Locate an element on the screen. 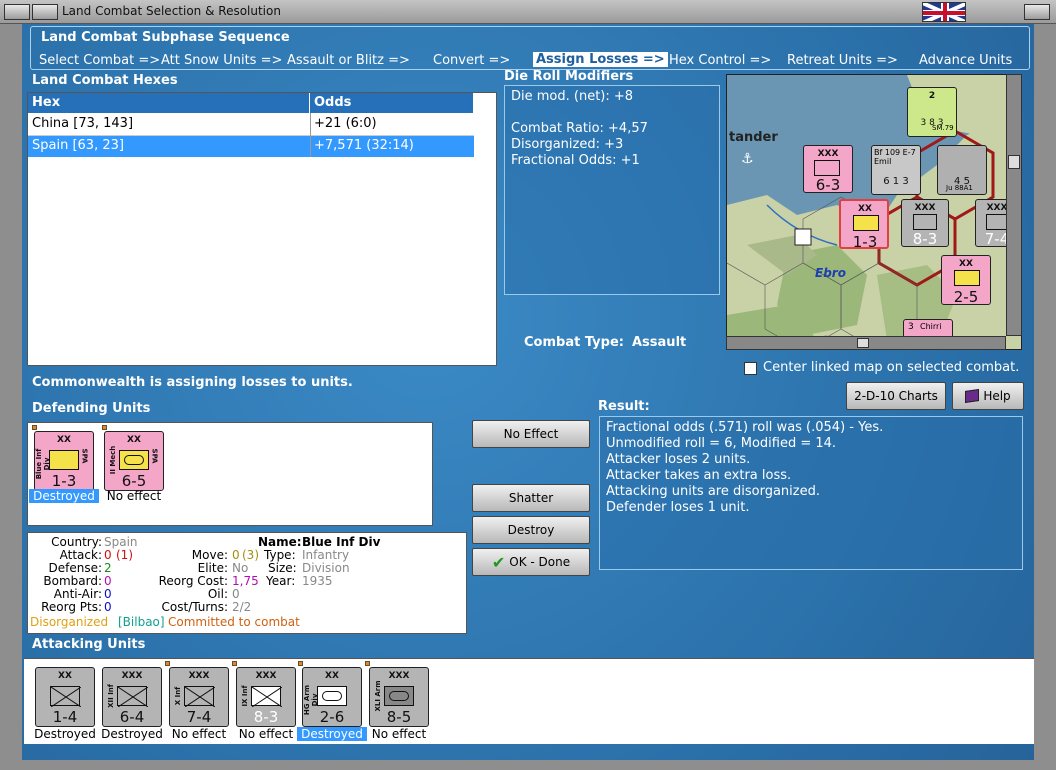  map-vertical-scrollbar is located at coordinates (1014, 205).